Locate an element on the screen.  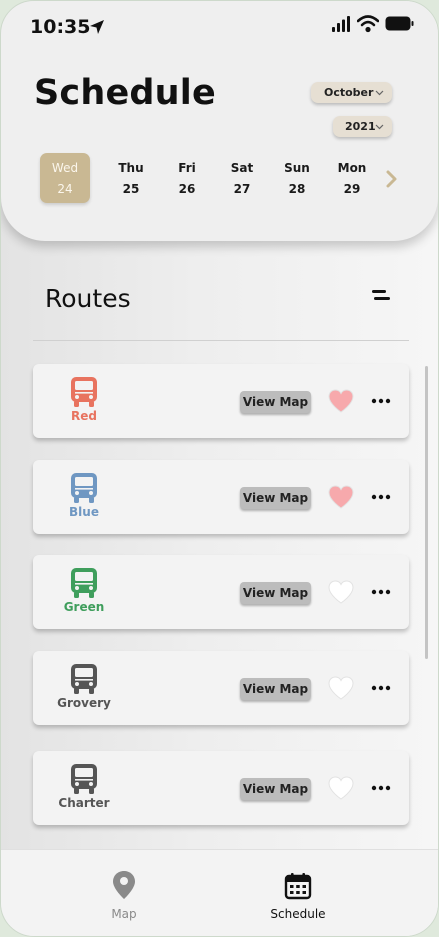
day-mon-29: Mon 29 is located at coordinates (352, 178).